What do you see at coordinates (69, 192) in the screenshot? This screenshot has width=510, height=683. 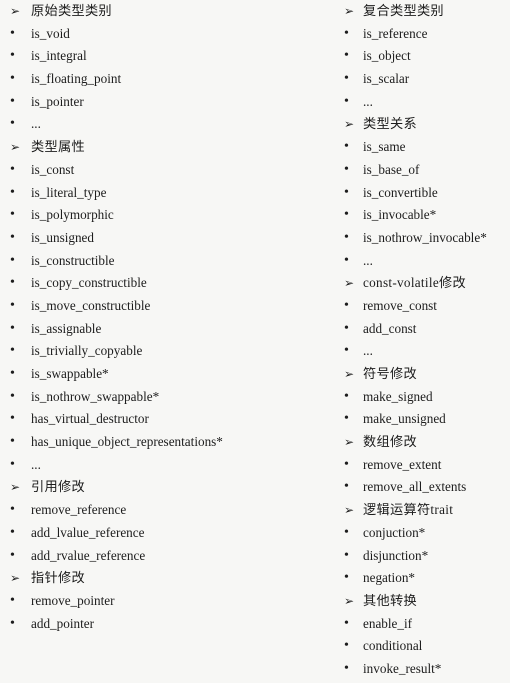 I see `list-item-label: is_literal_type` at bounding box center [69, 192].